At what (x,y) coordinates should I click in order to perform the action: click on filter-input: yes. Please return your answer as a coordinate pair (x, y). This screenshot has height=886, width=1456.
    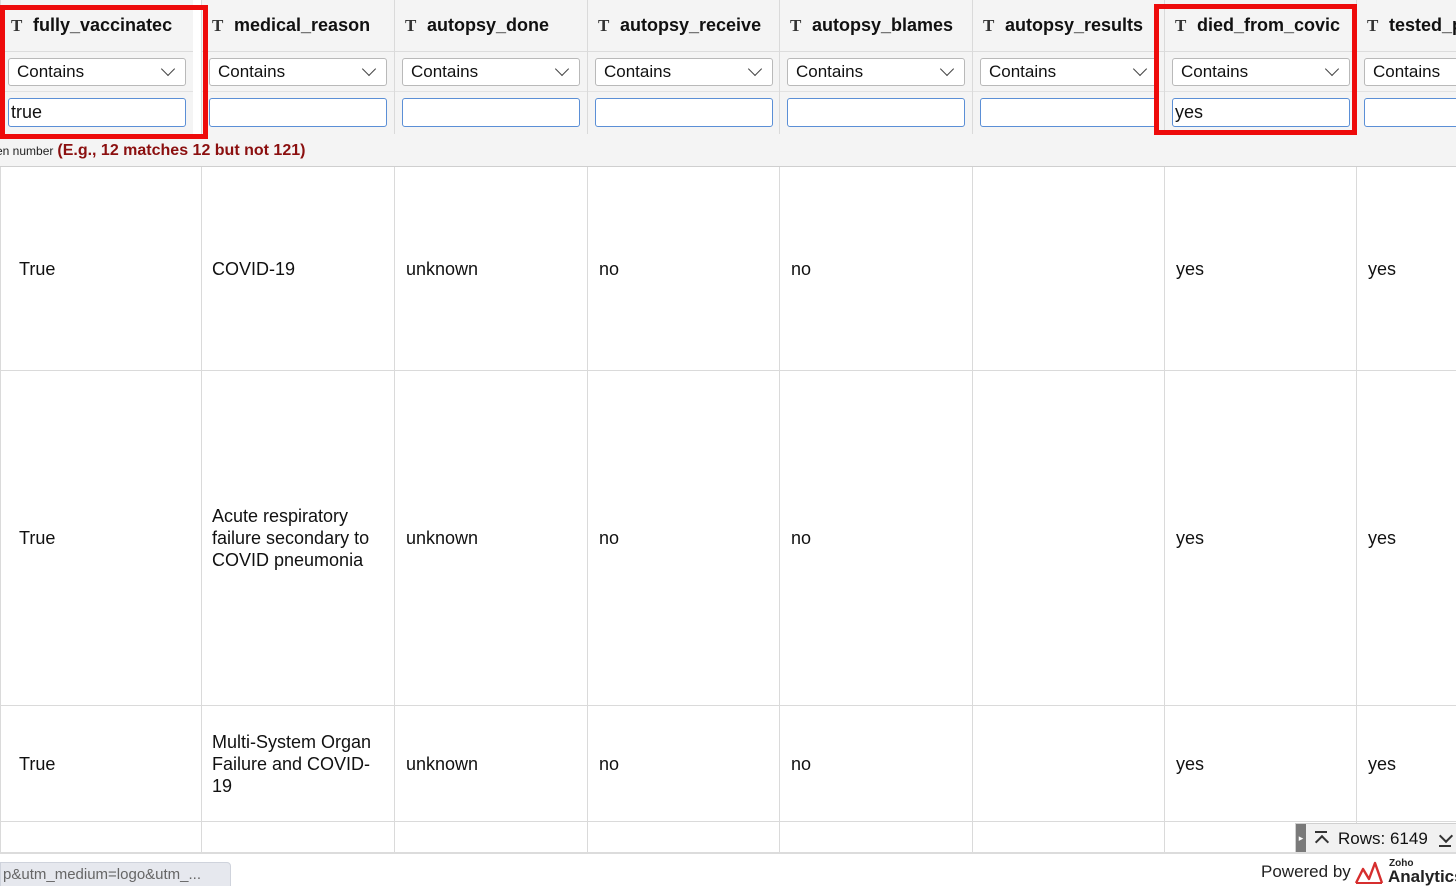
    Looking at the image, I should click on (1261, 112).